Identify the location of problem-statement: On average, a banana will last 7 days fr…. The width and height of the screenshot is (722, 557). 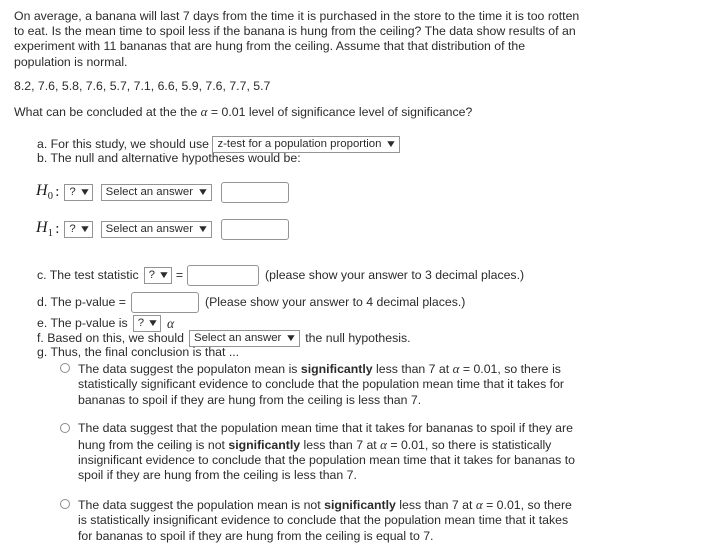
(297, 39).